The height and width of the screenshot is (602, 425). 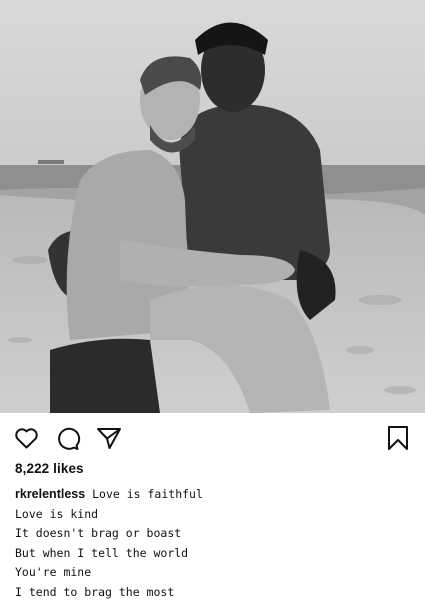 What do you see at coordinates (147, 494) in the screenshot?
I see `caption-first-line: Love is faithful` at bounding box center [147, 494].